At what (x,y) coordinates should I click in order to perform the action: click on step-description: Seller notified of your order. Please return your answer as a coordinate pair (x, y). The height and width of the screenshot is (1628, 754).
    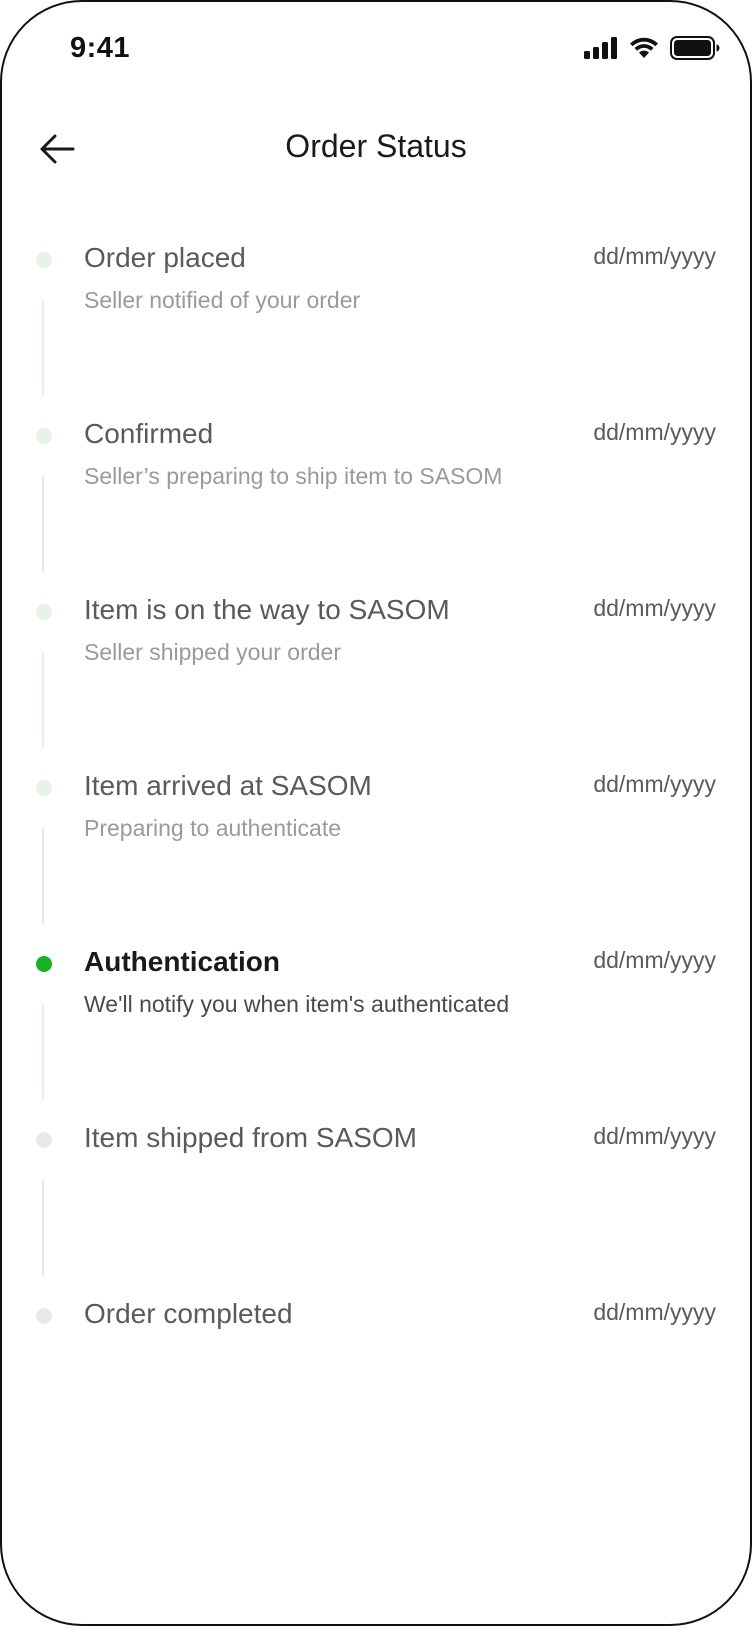
    Looking at the image, I should click on (222, 300).